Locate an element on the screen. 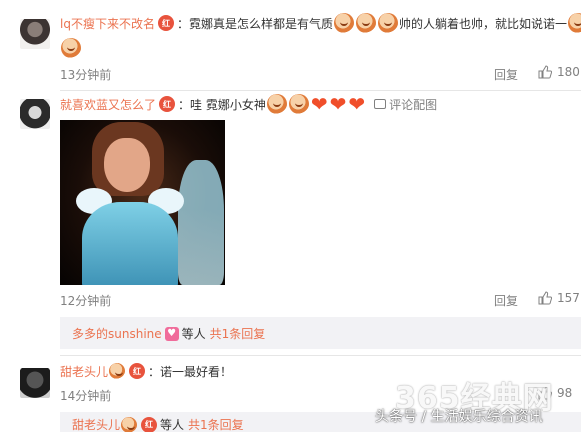 Image resolution: width=581 pixels, height=432 pixels. sub-reply-username: 甜老头儿 is located at coordinates (96, 424).